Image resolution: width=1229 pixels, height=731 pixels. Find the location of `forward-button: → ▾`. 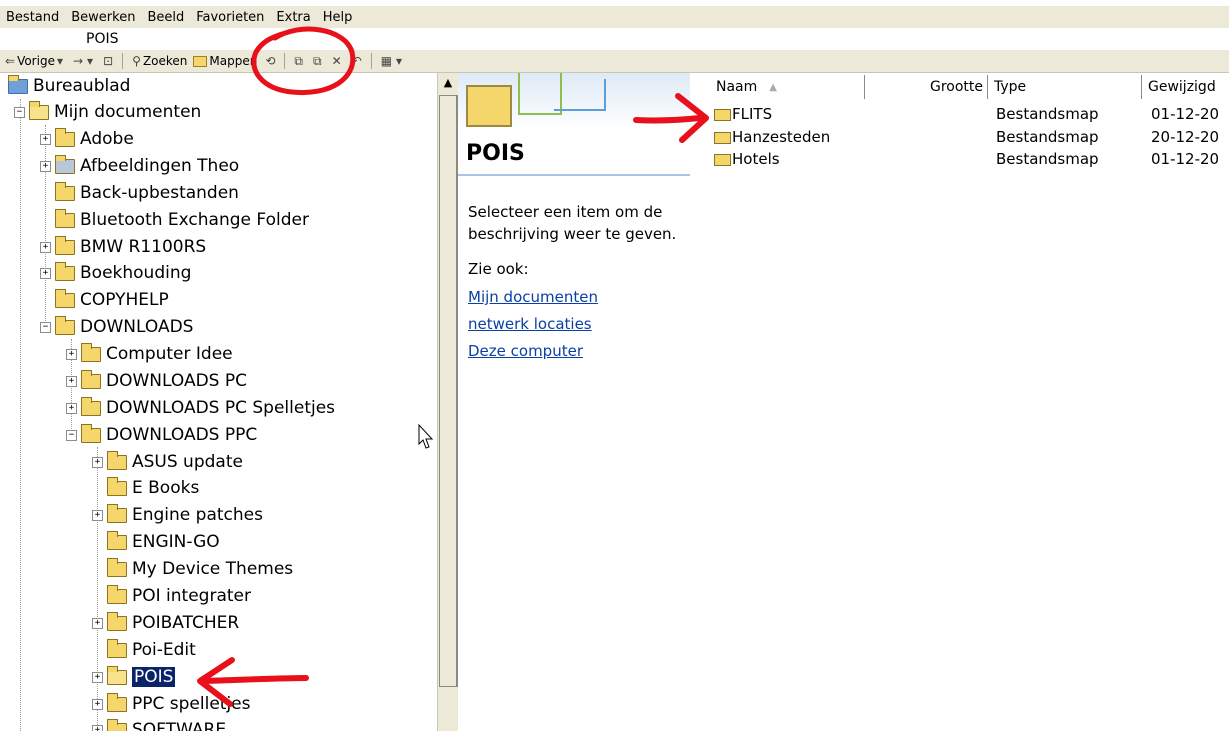

forward-button: → ▾ is located at coordinates (83, 61).